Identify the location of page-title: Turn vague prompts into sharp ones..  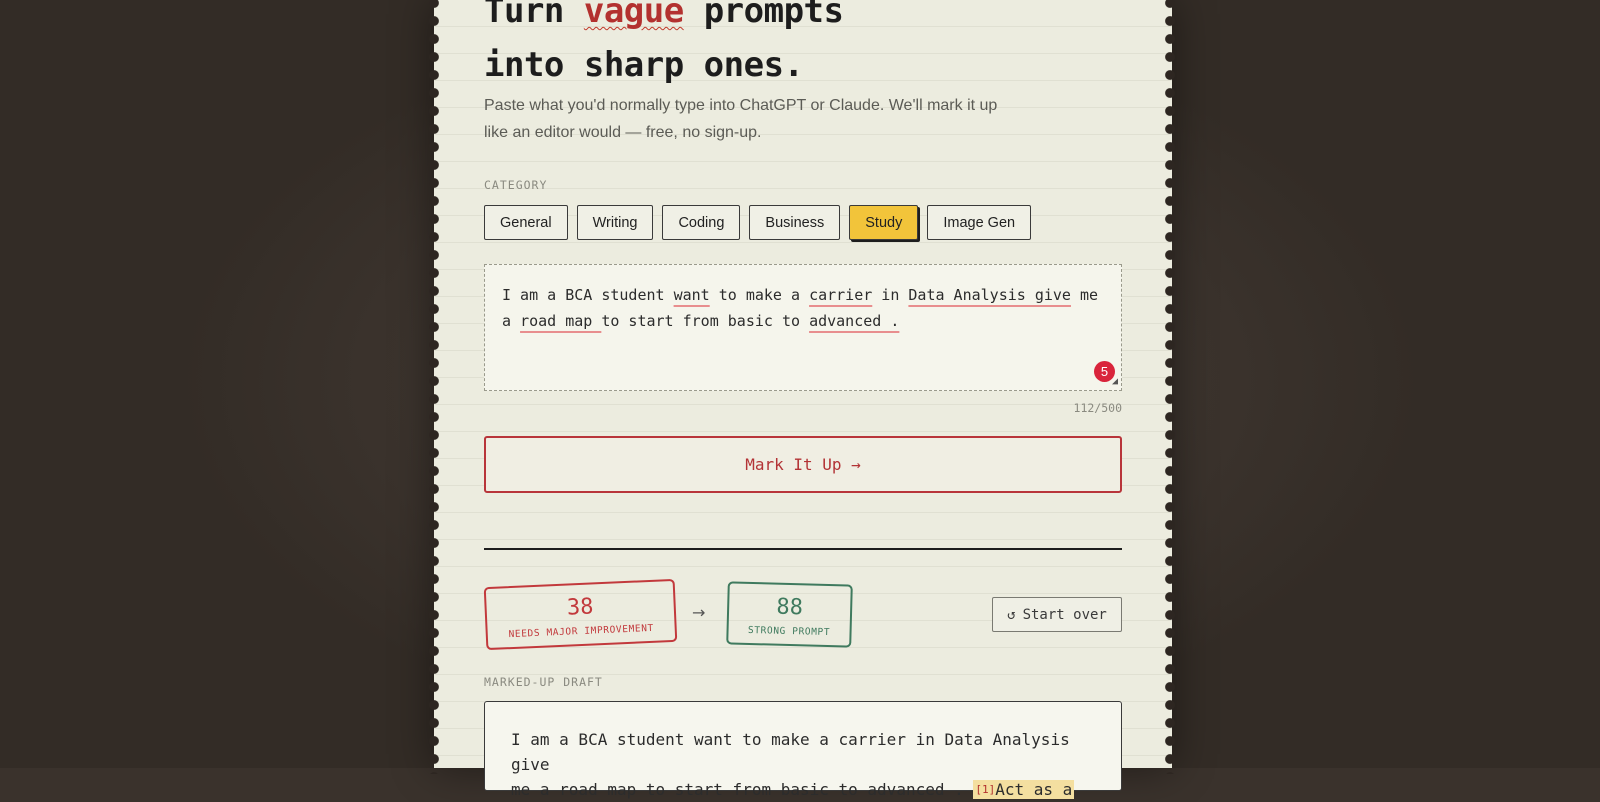
(664, 46).